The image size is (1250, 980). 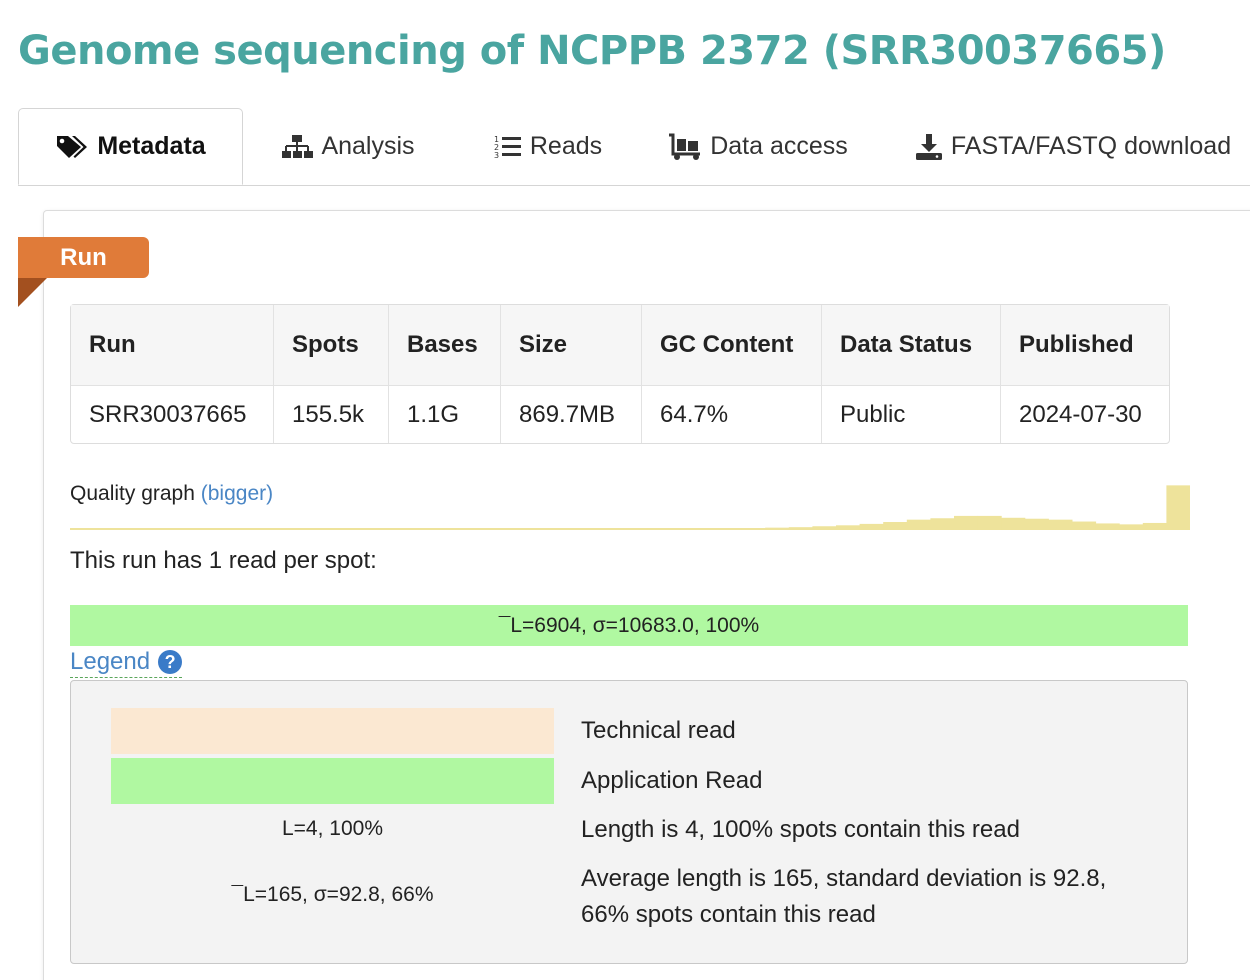 I want to click on example-fixed-read-label: L=4, 100%, so click(x=332, y=828).